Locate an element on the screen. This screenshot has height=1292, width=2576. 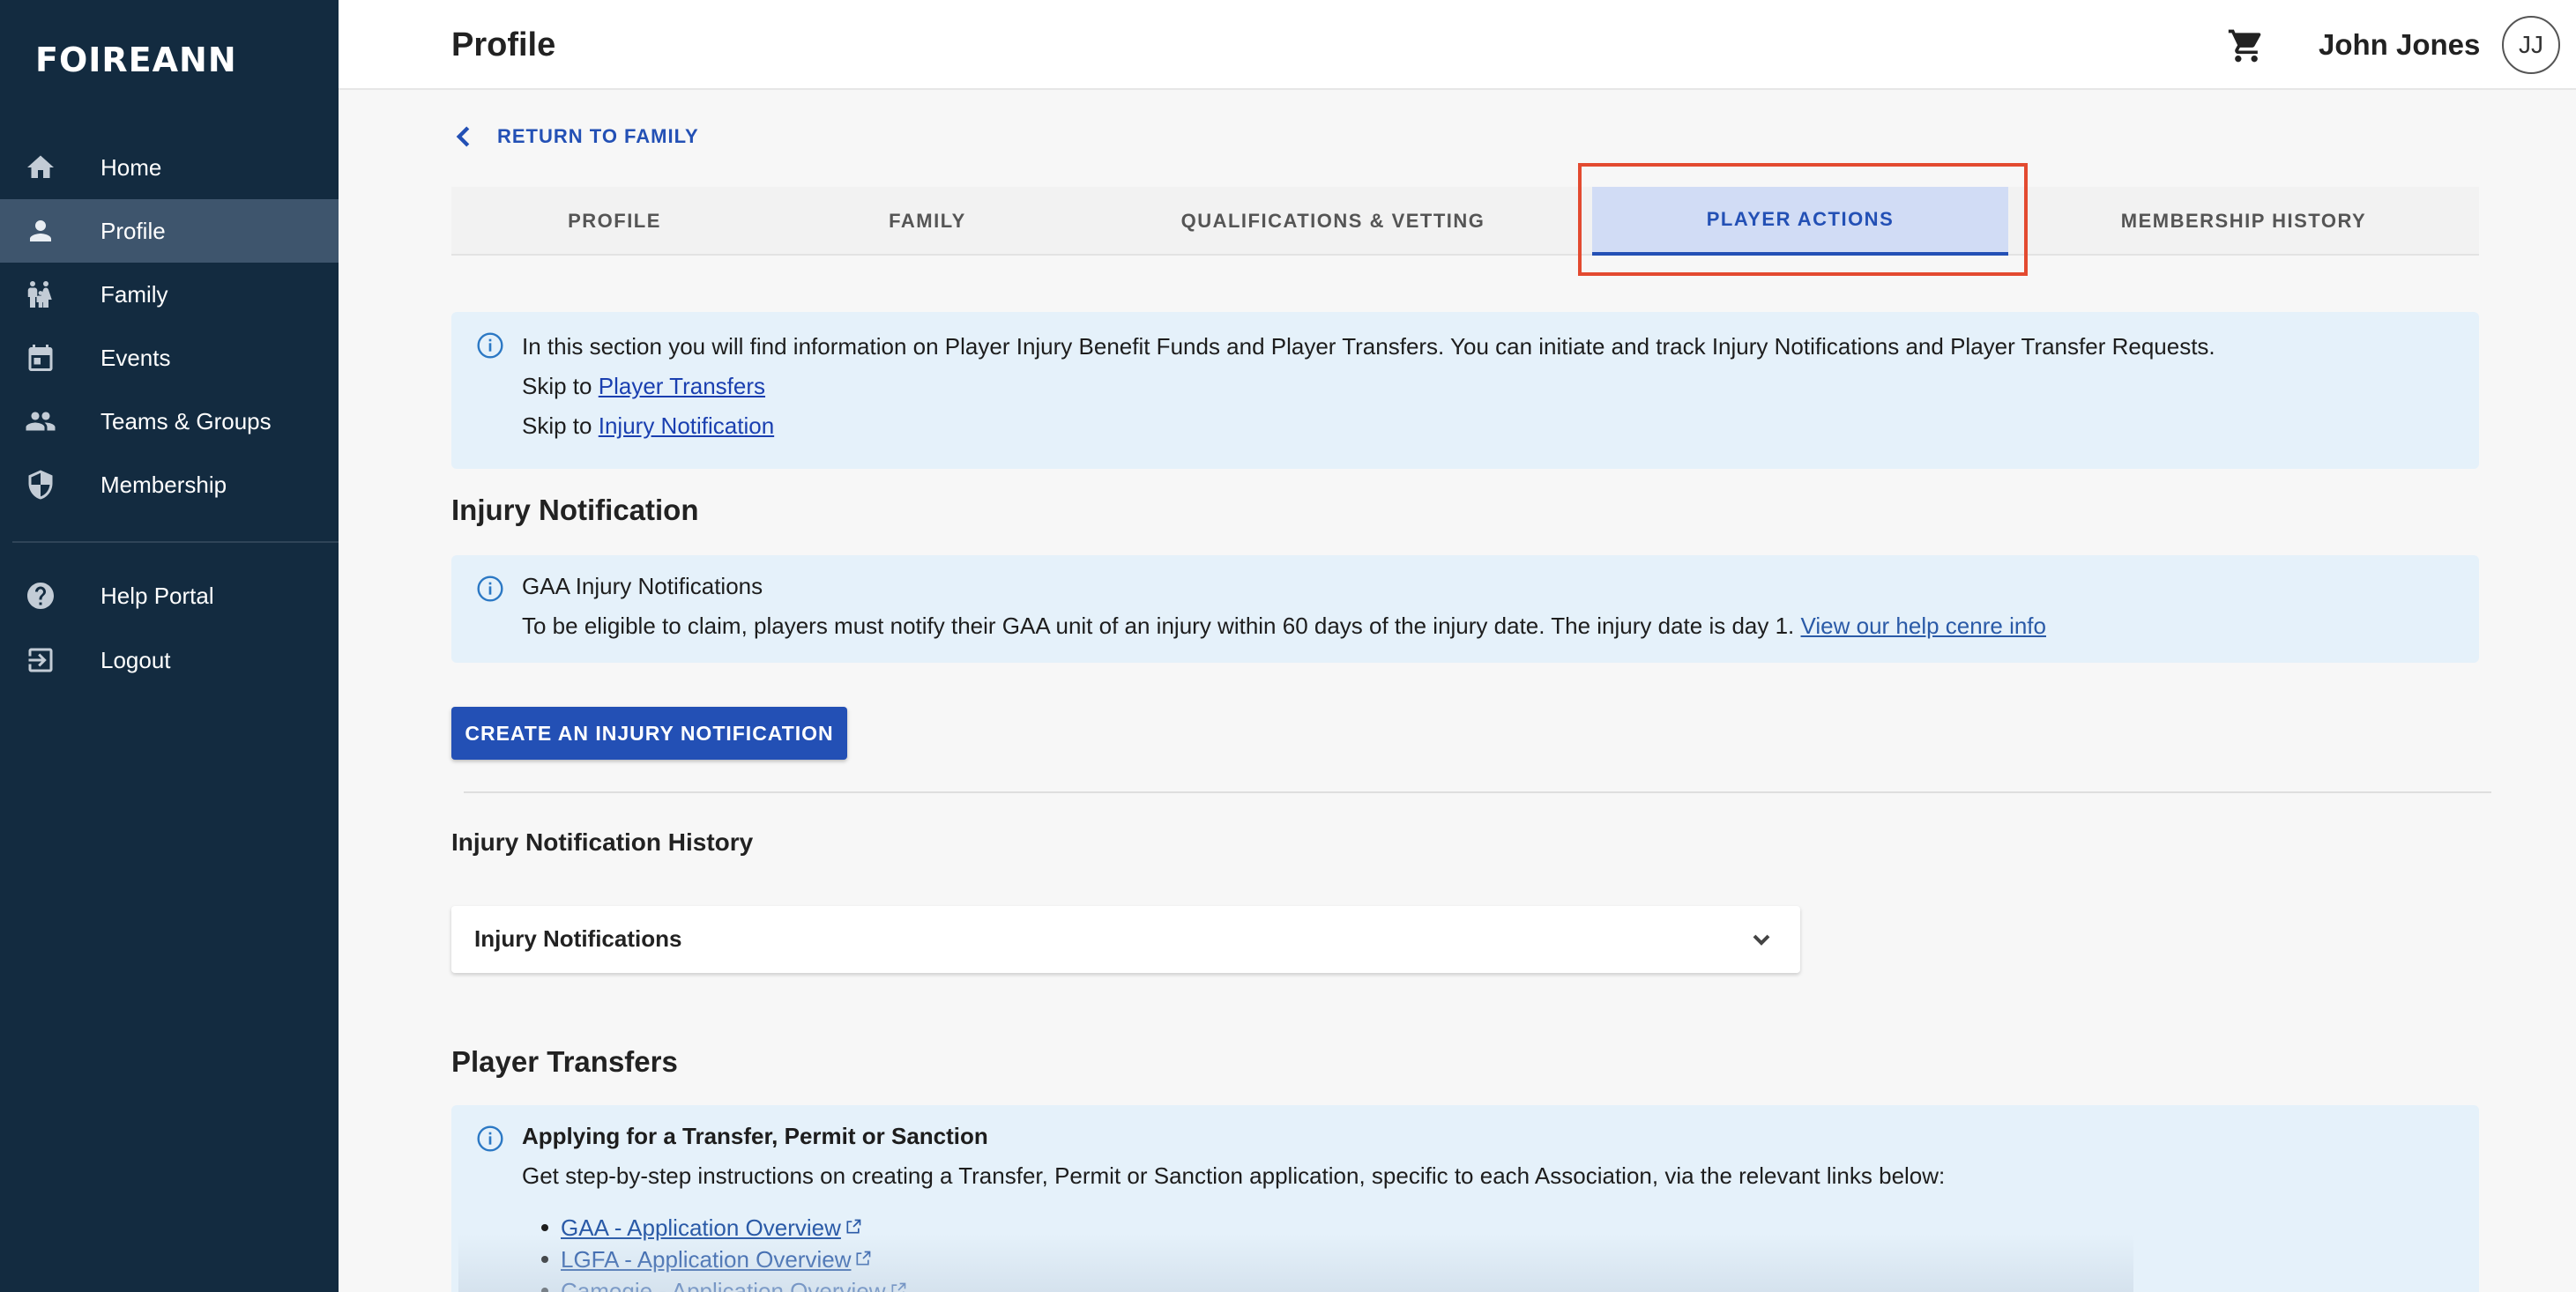
sidebar-item-label: Logout is located at coordinates (136, 659).